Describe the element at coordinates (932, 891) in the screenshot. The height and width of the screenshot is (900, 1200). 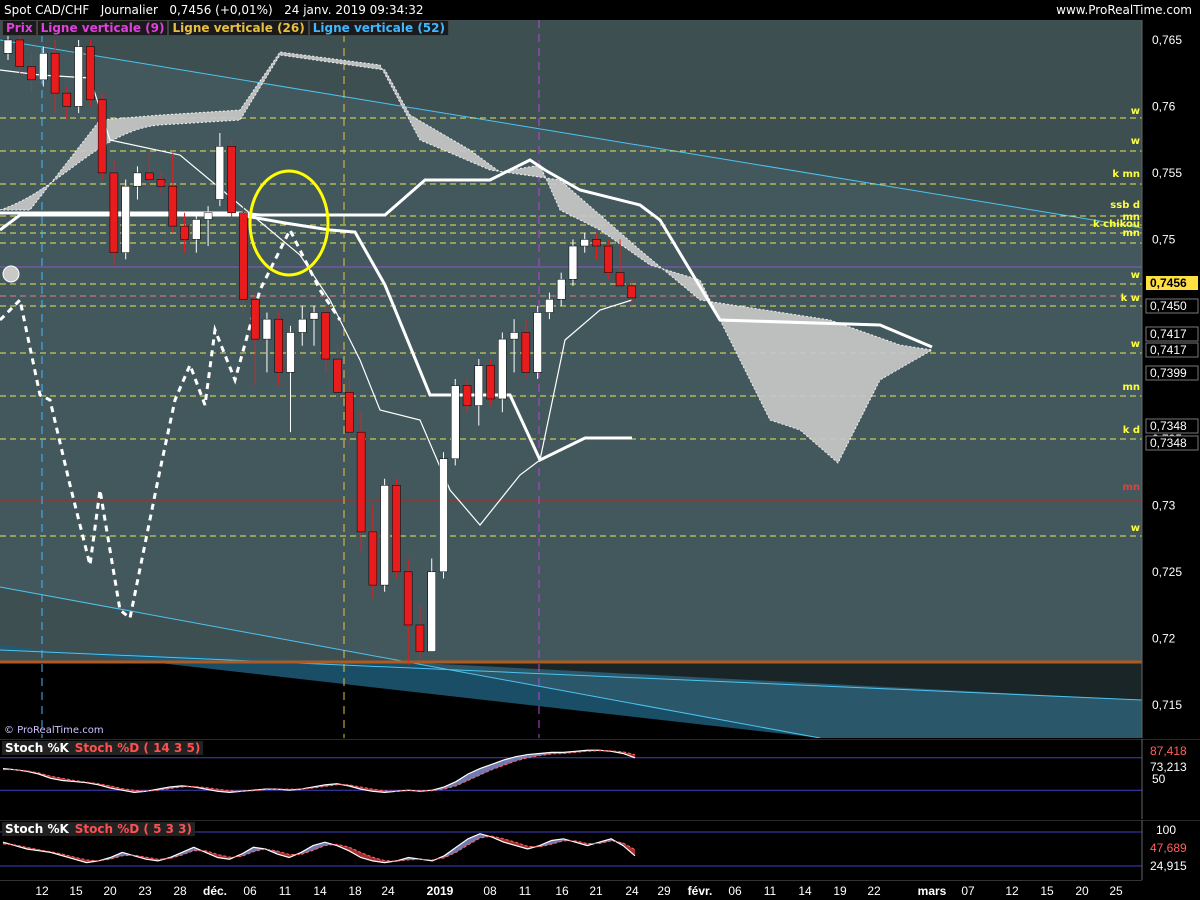
I see `x-tick-label: mars` at that location.